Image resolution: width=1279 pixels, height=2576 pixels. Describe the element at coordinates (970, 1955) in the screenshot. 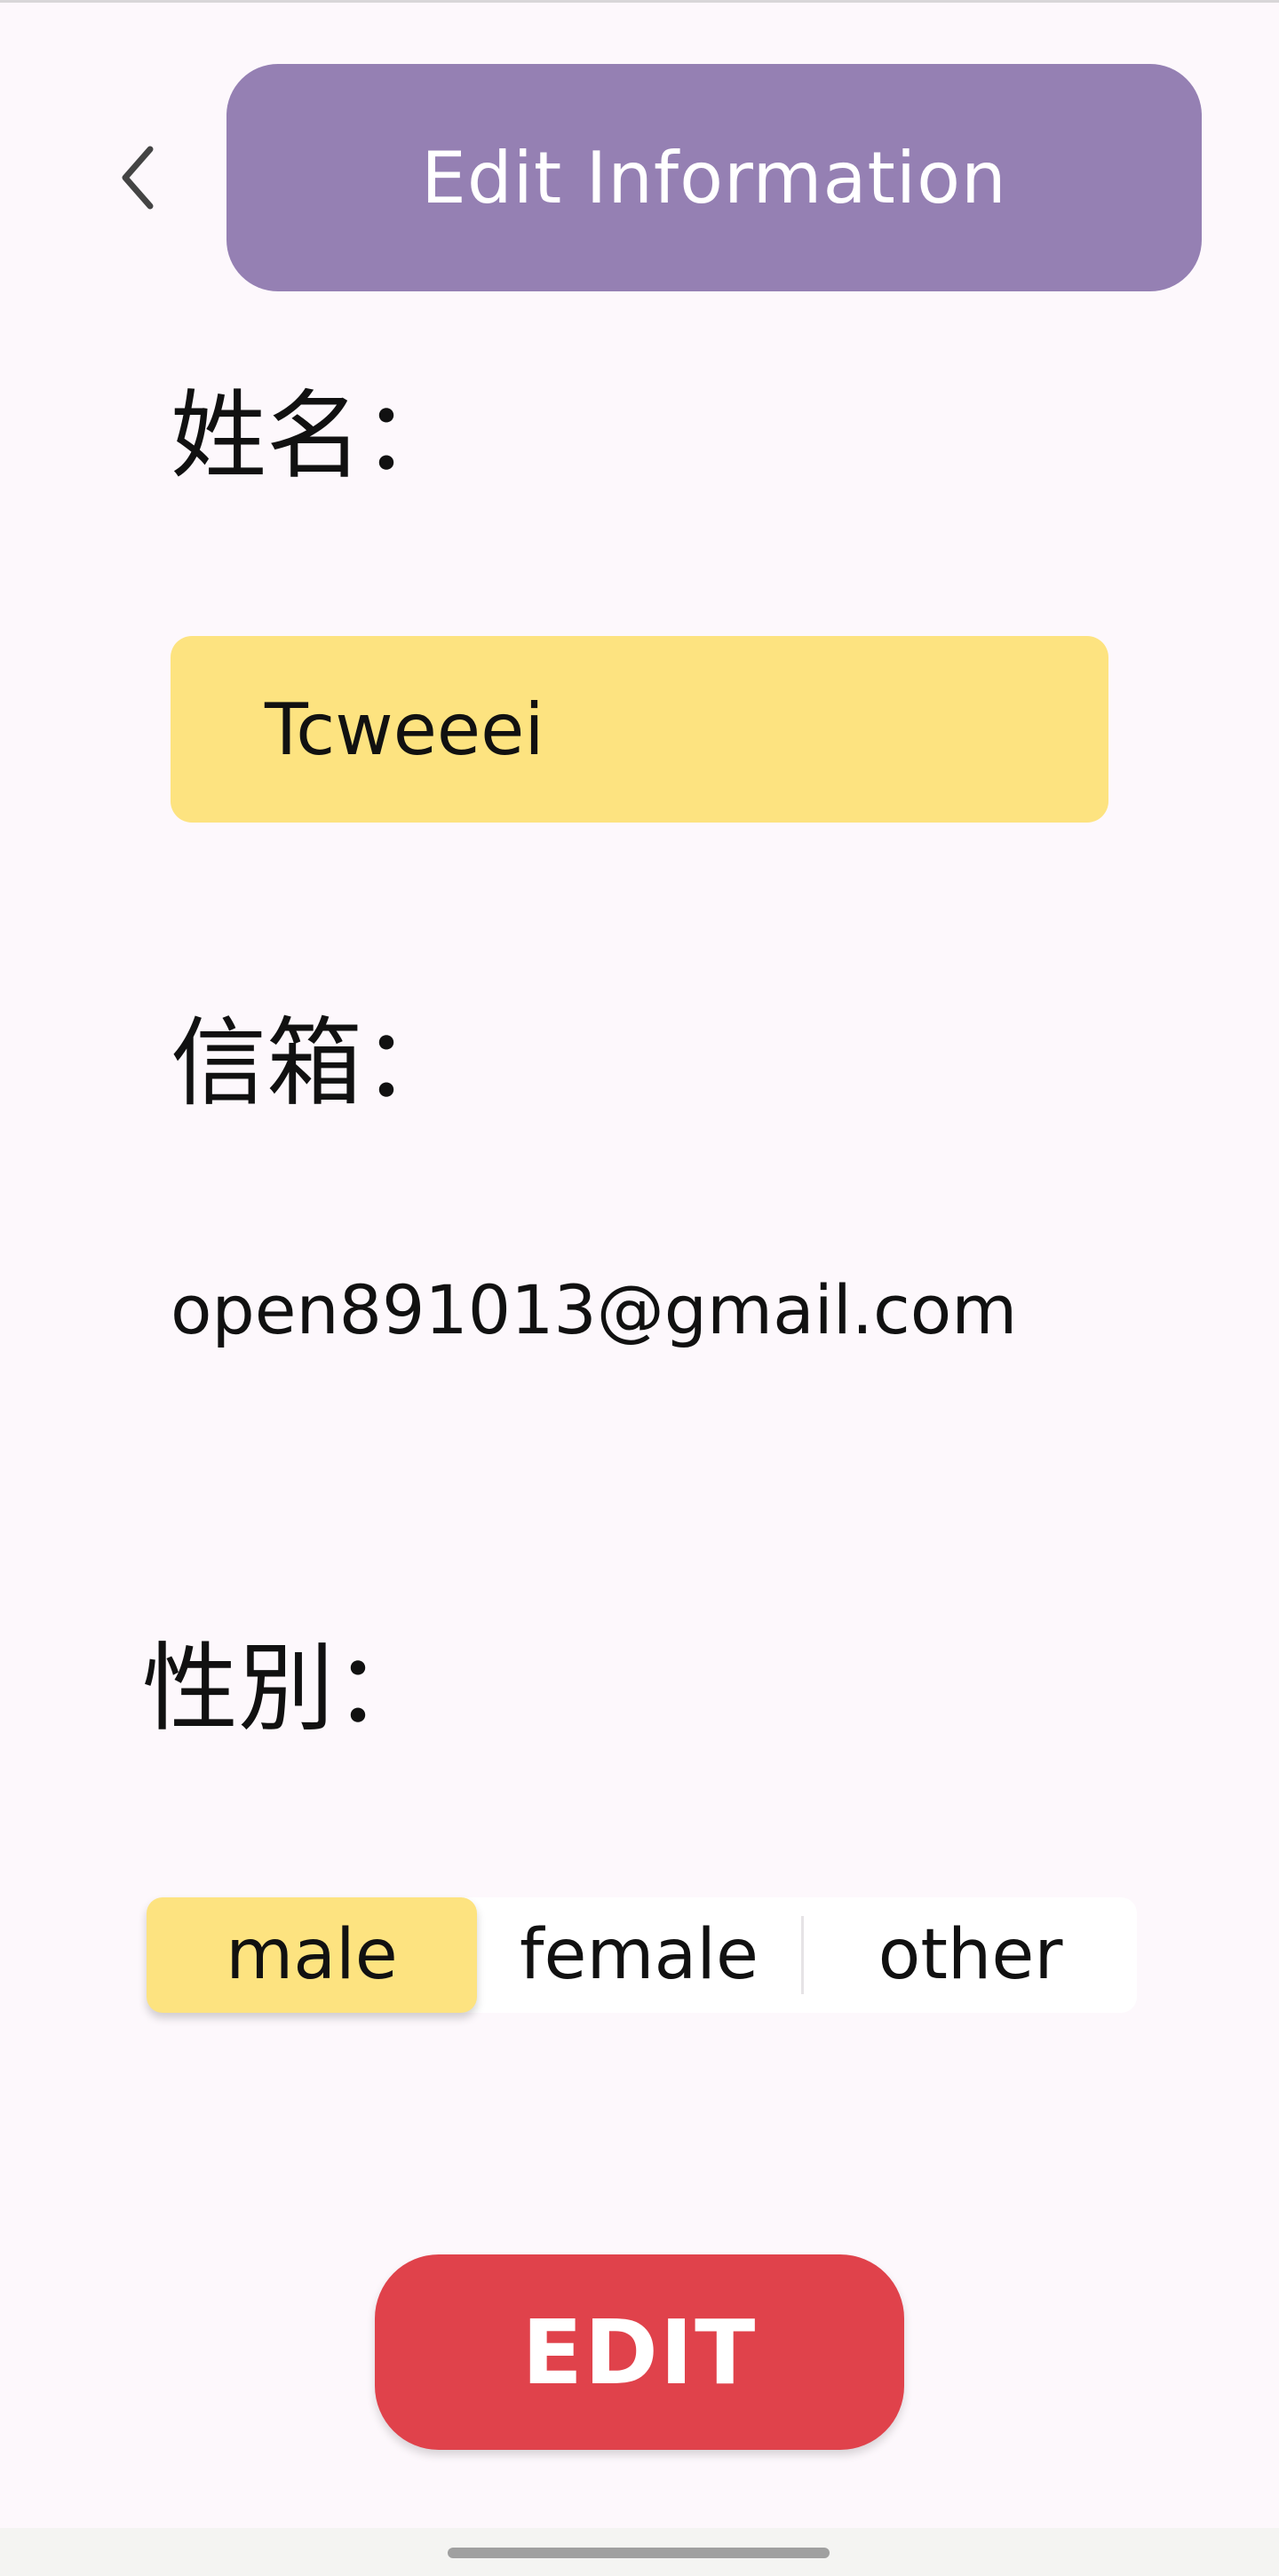

I see `gender-option-other: other` at that location.